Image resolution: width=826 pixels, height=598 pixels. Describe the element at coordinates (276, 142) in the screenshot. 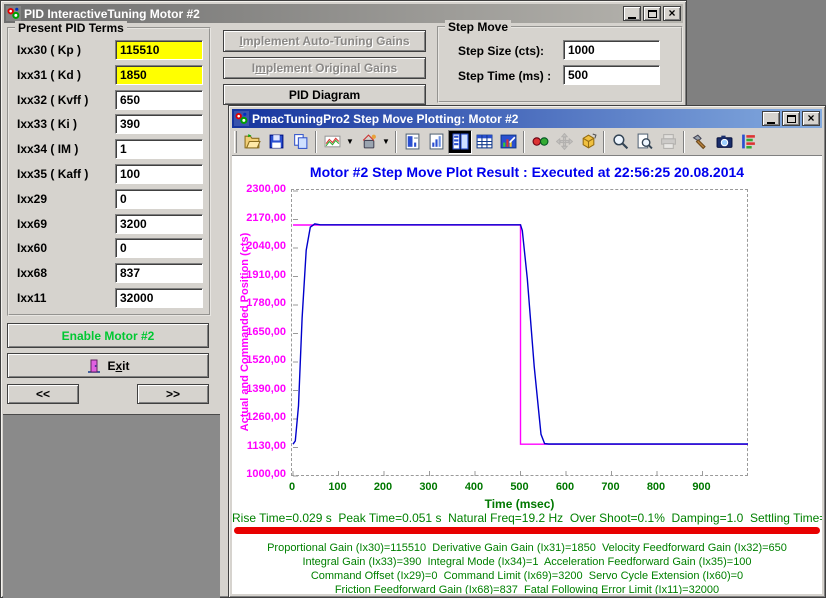

I see `save-icon` at that location.